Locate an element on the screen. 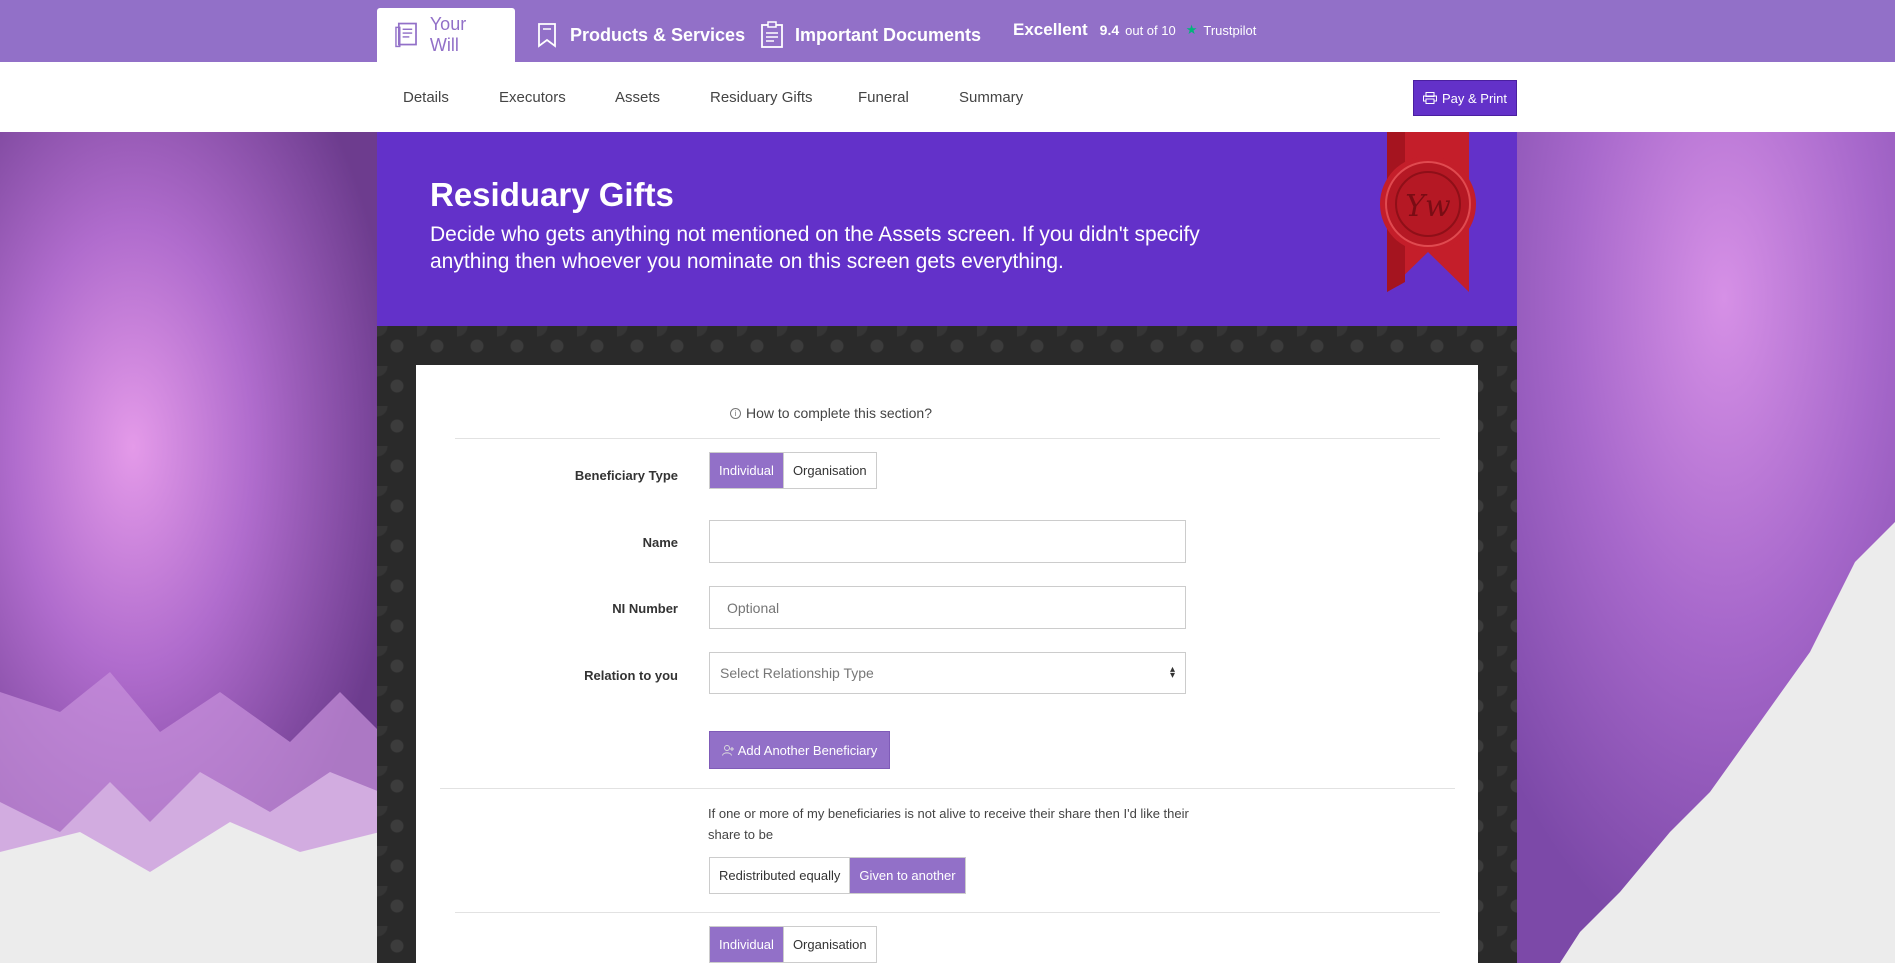  nav-summary: Summary is located at coordinates (991, 97).